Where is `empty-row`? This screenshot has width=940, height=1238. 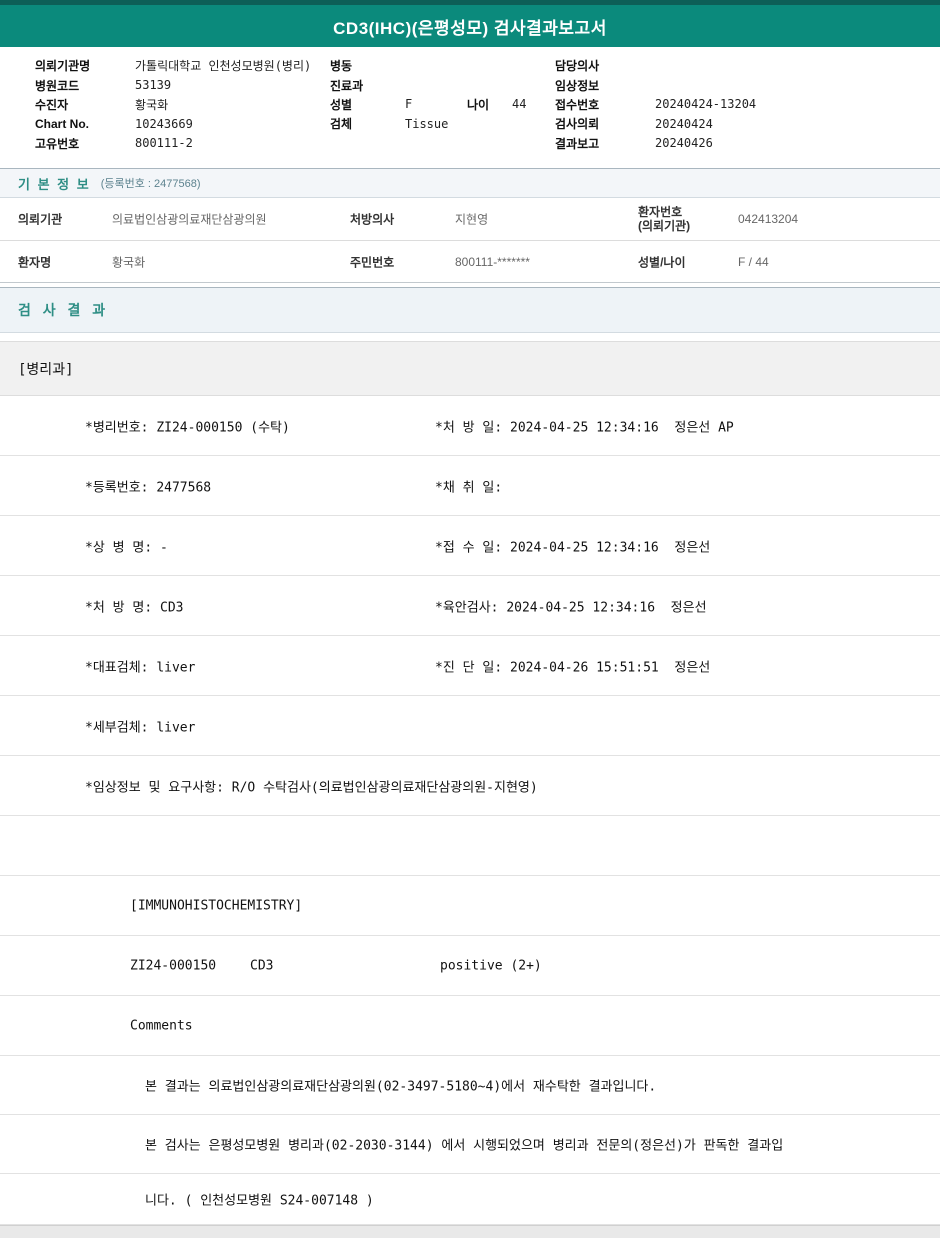
empty-row is located at coordinates (470, 846).